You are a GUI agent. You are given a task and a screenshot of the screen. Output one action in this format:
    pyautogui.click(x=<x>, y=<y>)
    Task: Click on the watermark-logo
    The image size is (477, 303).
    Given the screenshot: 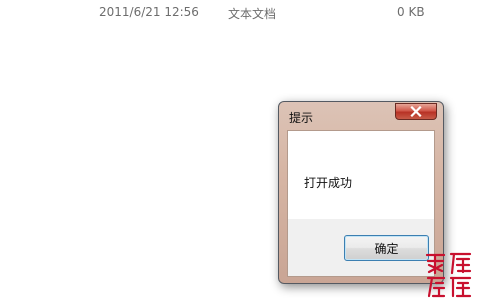 What is the action you would take?
    pyautogui.click(x=449, y=275)
    